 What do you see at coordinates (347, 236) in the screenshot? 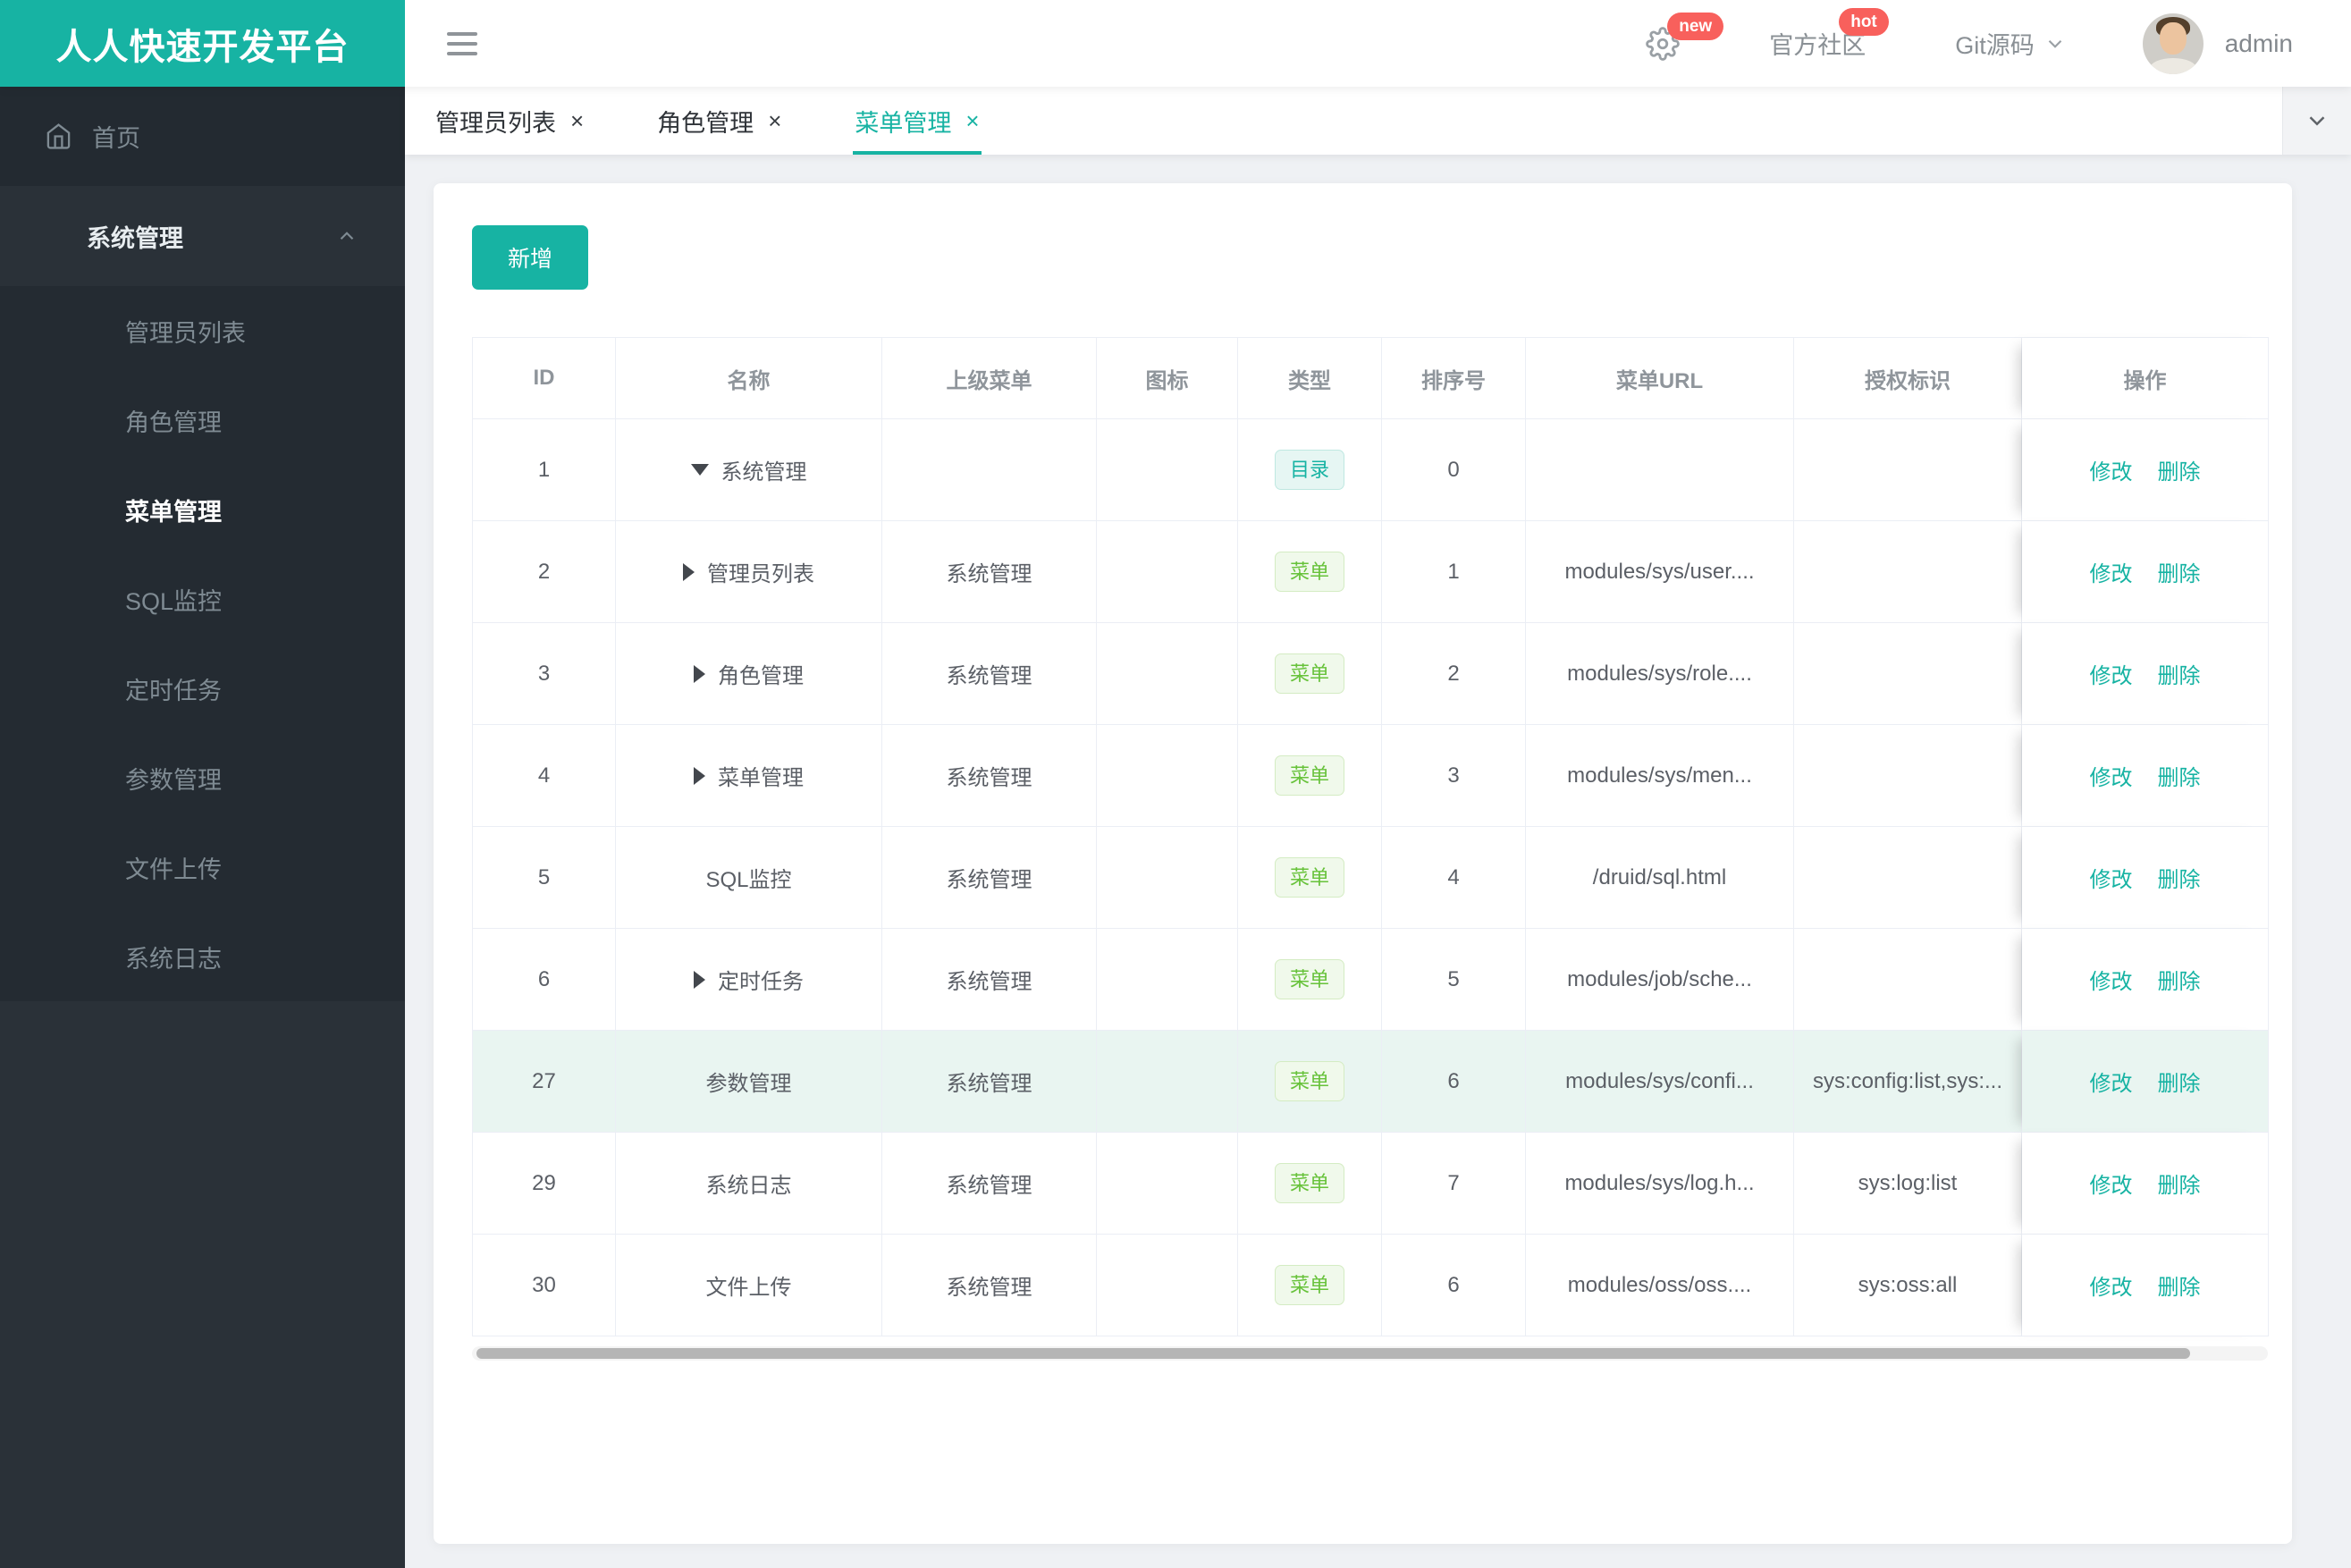
I see `chevron-up-icon` at bounding box center [347, 236].